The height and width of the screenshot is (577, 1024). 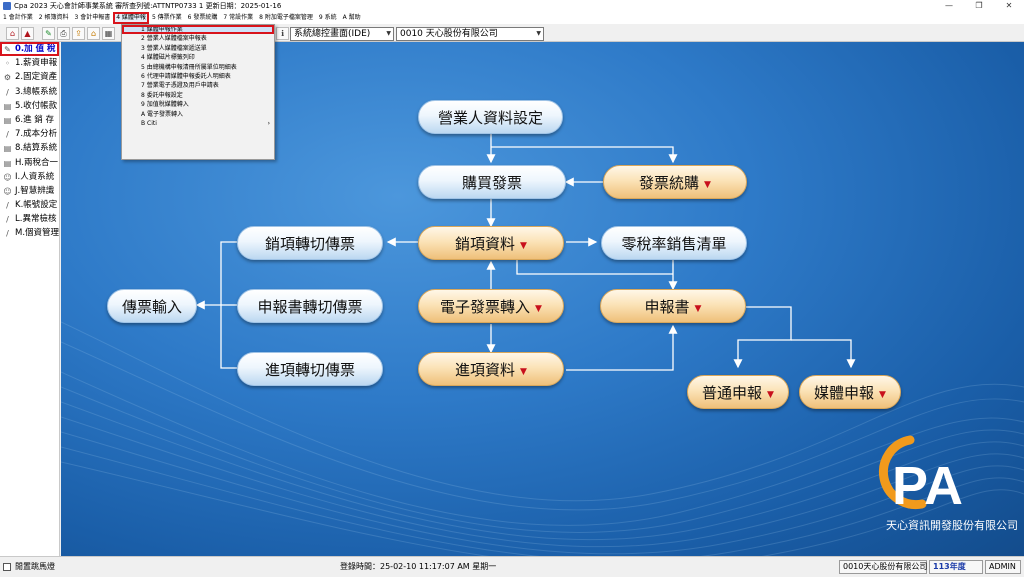 What do you see at coordinates (48, 33) in the screenshot?
I see `tool-icon: ✎` at bounding box center [48, 33].